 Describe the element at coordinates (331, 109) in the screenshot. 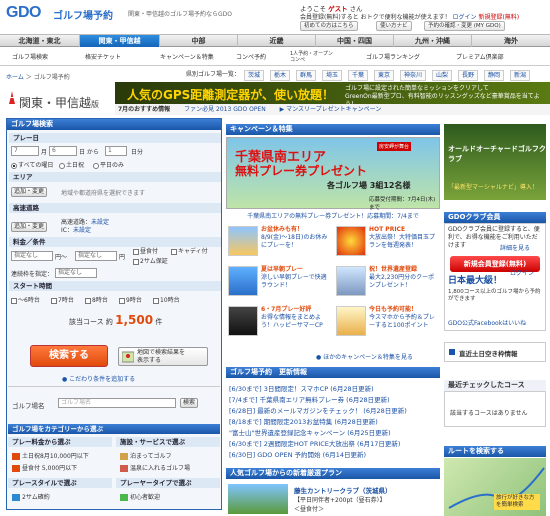

I see `rec-monthly-present: ▶ マンスリープレゼントキャンペーン` at that location.